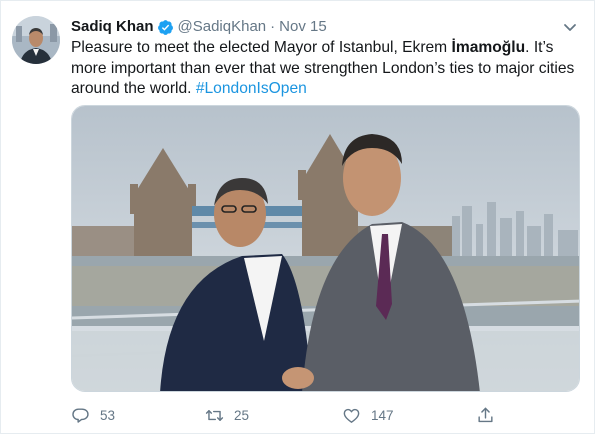 This screenshot has width=595, height=434. I want to click on like-button: 147, so click(368, 415).